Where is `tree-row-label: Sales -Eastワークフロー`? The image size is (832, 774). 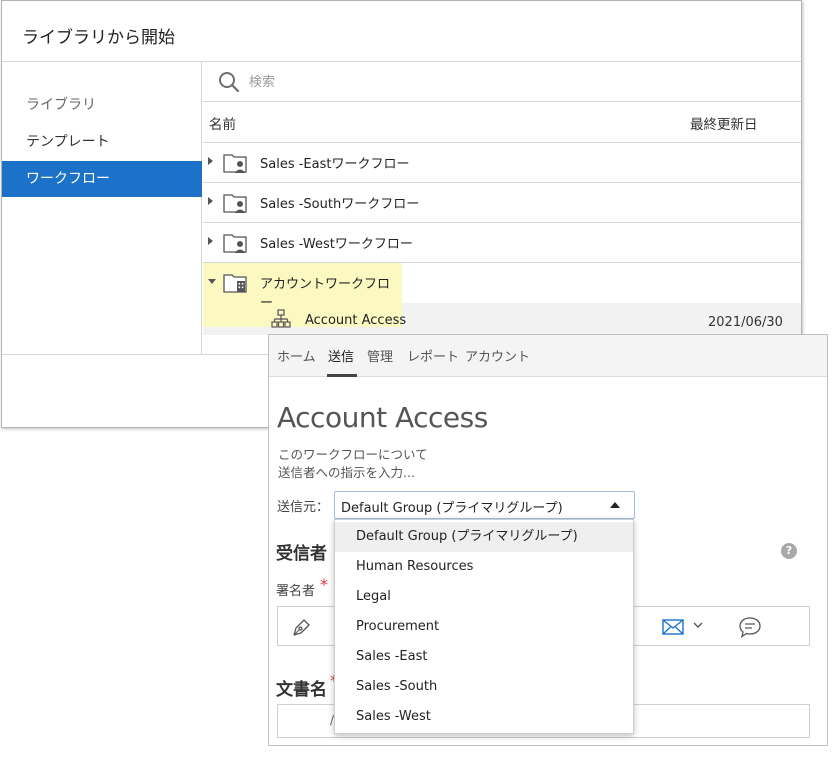 tree-row-label: Sales -Eastワークフロー is located at coordinates (335, 164).